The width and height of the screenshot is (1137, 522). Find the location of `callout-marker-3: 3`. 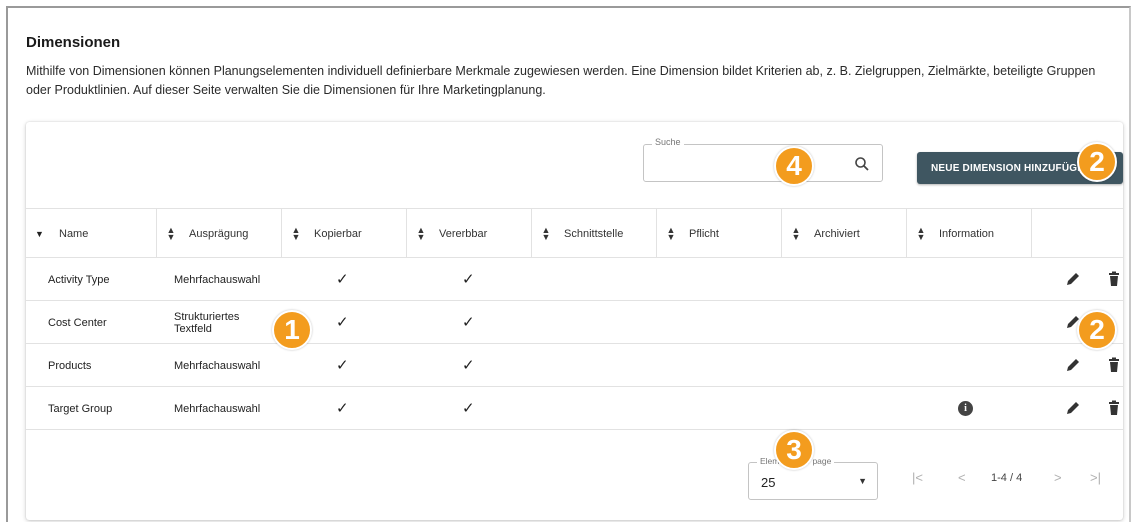

callout-marker-3: 3 is located at coordinates (794, 450).